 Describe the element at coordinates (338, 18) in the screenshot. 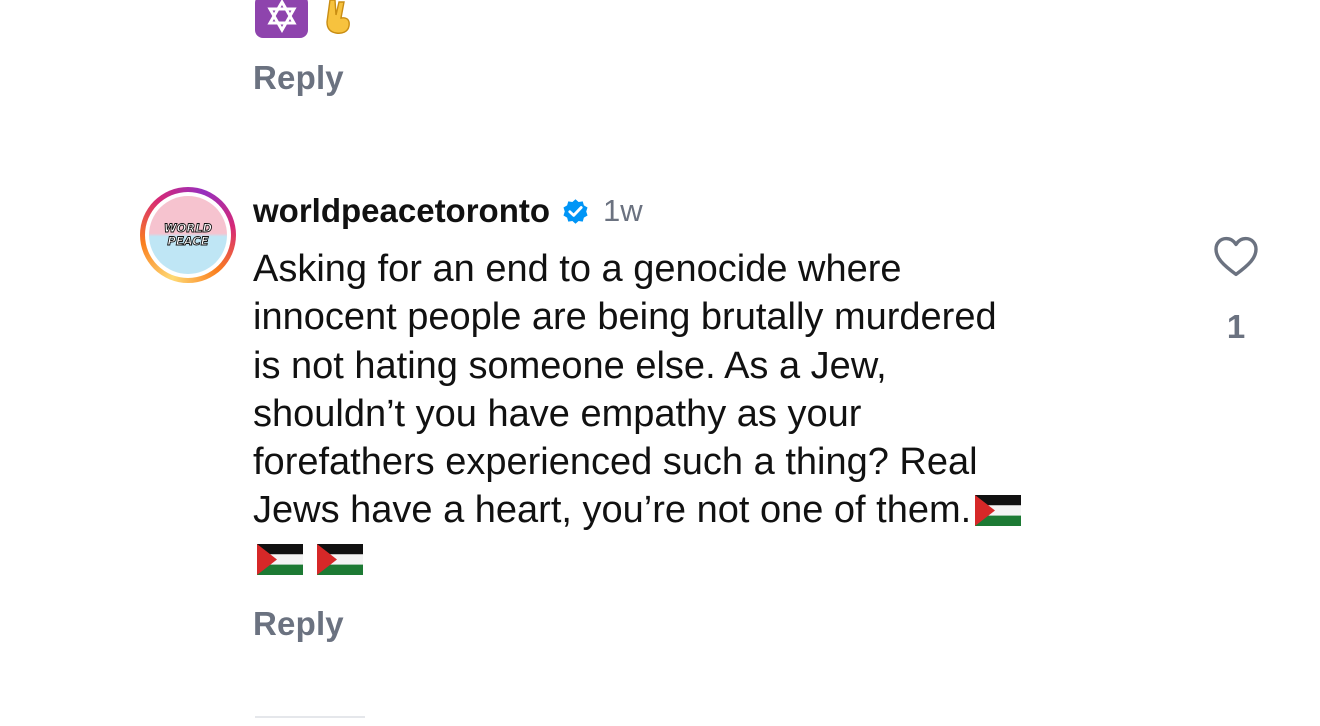

I see `victory-hand-icon` at that location.